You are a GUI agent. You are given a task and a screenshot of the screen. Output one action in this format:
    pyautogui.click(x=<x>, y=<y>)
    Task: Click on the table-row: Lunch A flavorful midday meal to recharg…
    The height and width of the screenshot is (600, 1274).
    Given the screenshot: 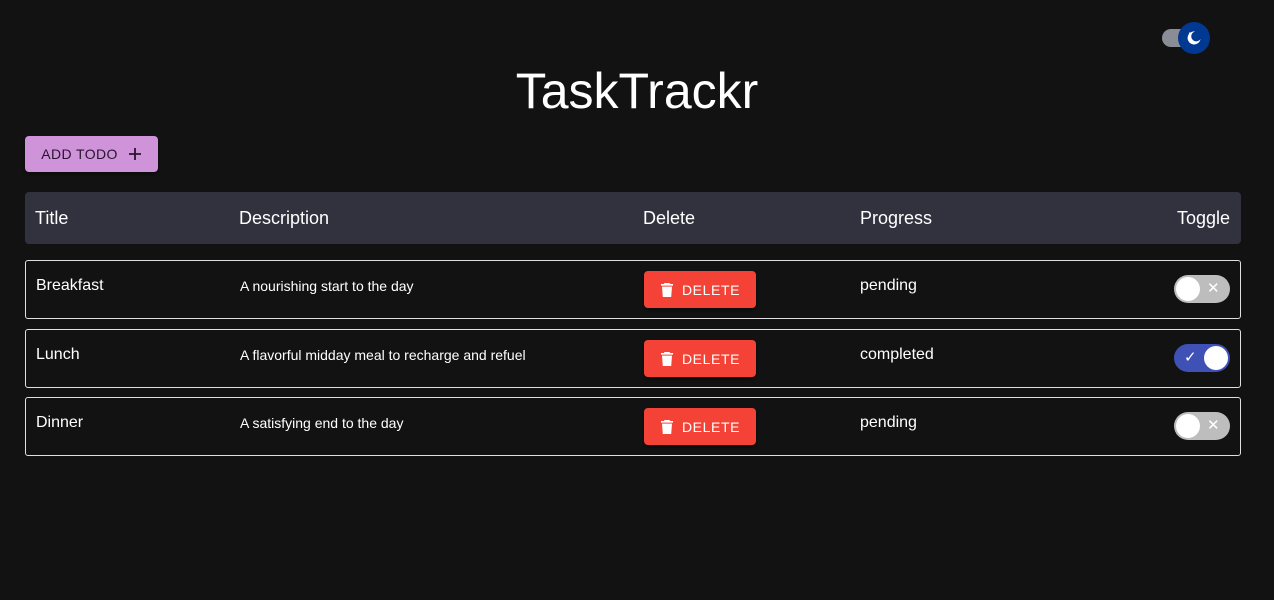 What is the action you would take?
    pyautogui.click(x=633, y=358)
    